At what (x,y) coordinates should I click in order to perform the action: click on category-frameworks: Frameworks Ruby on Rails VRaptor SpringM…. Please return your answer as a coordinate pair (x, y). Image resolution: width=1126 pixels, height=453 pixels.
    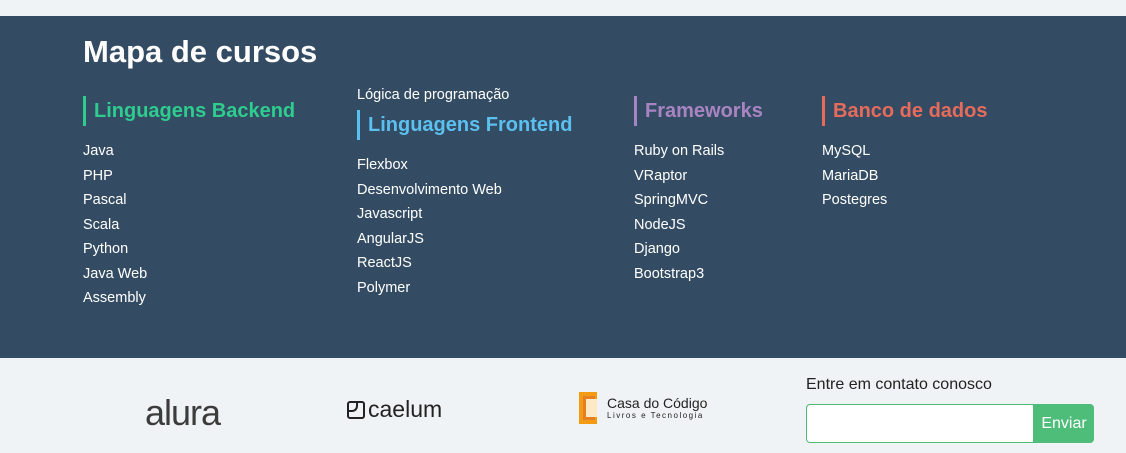
    Looking at the image, I should click on (698, 191).